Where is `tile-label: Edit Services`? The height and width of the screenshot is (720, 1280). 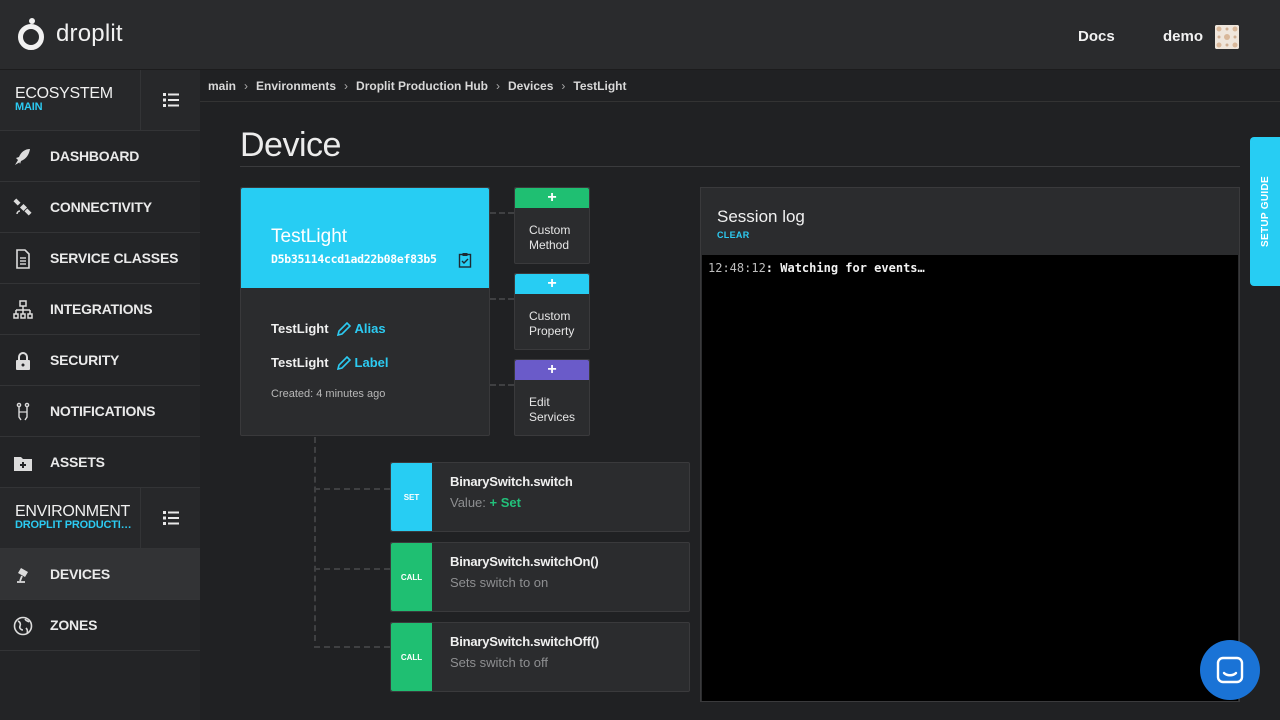 tile-label: Edit Services is located at coordinates (552, 410).